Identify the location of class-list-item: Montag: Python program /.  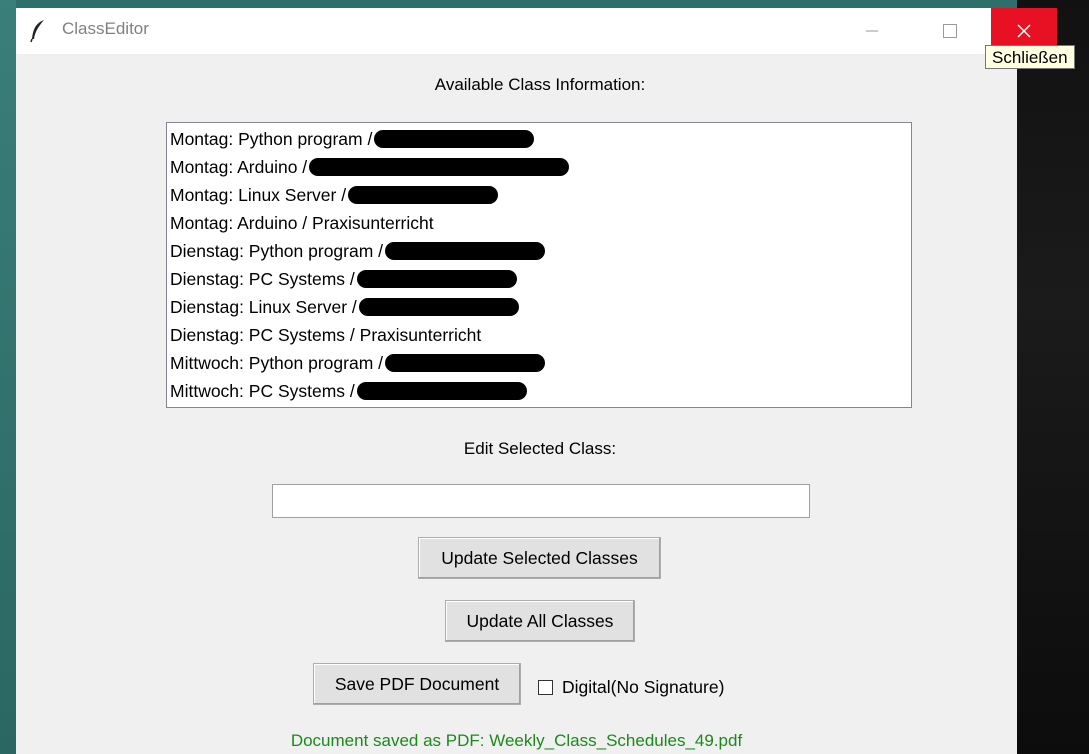
(539, 139).